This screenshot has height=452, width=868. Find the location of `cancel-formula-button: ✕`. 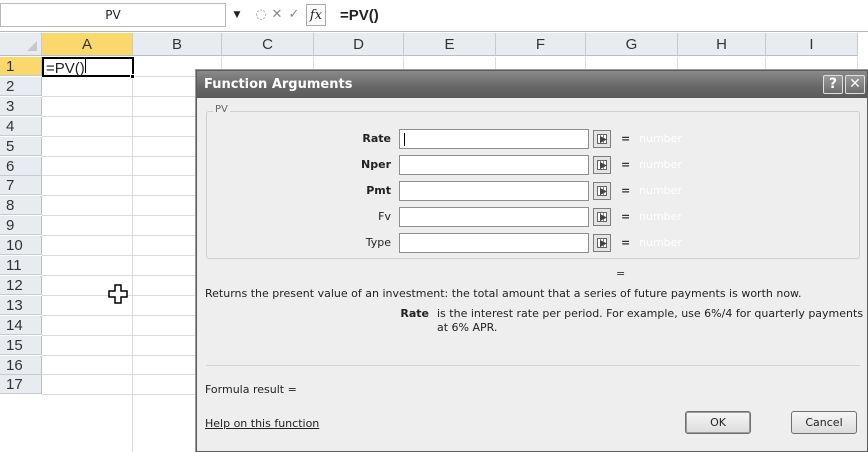

cancel-formula-button: ✕ is located at coordinates (277, 15).